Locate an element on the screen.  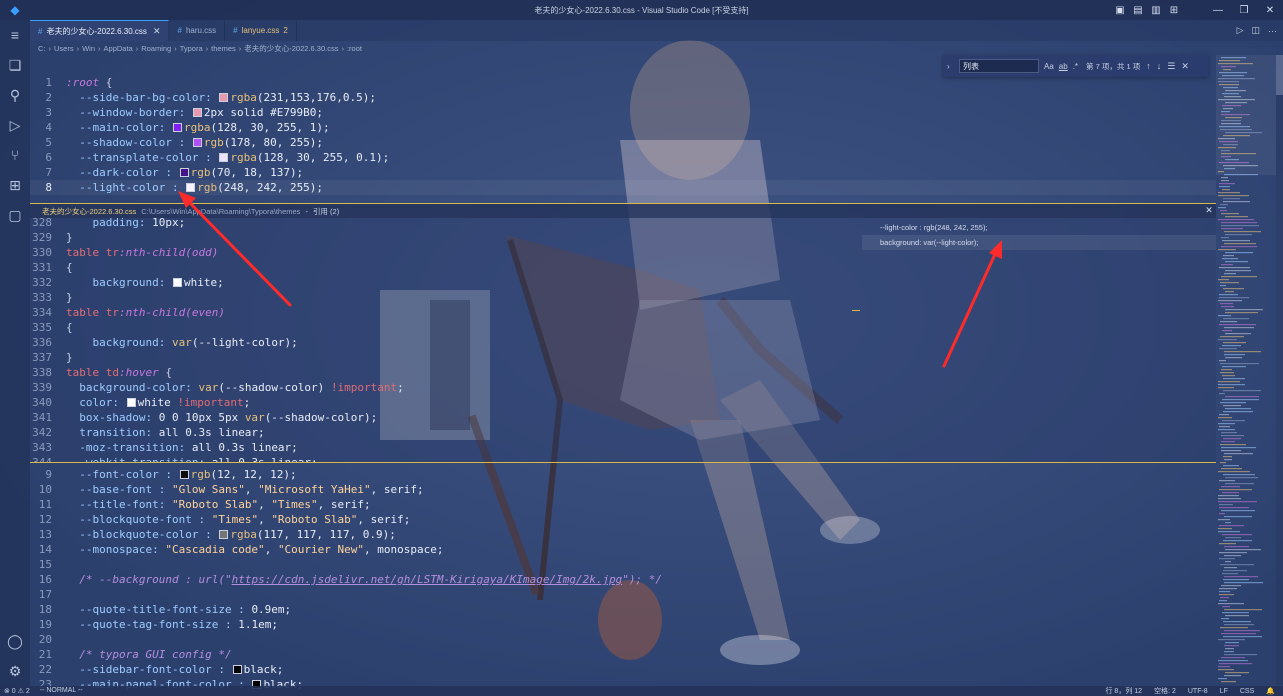
code-text: table td:hover { is located at coordinates (119, 372).